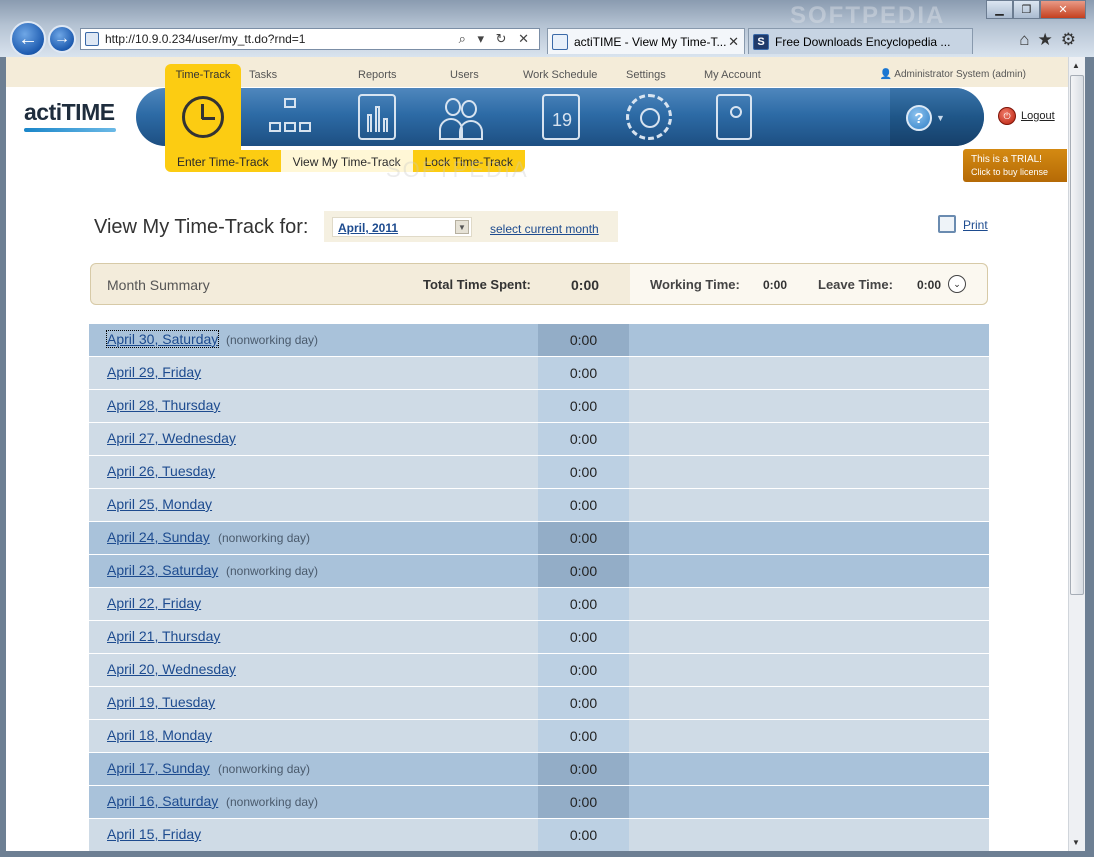 The image size is (1094, 857). I want to click on address-tools-icons: ⌕ ▾ ↻ ✕, so click(499, 39).